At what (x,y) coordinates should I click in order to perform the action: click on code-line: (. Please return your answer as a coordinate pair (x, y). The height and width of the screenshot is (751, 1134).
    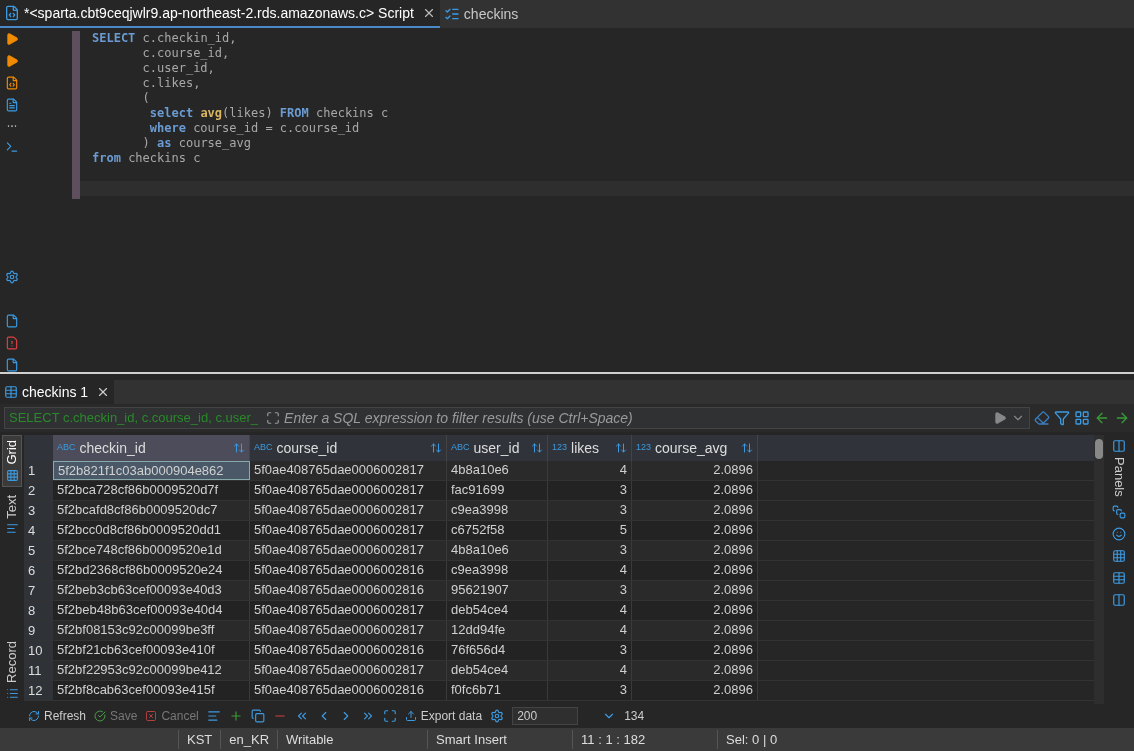
    Looking at the image, I should click on (146, 98).